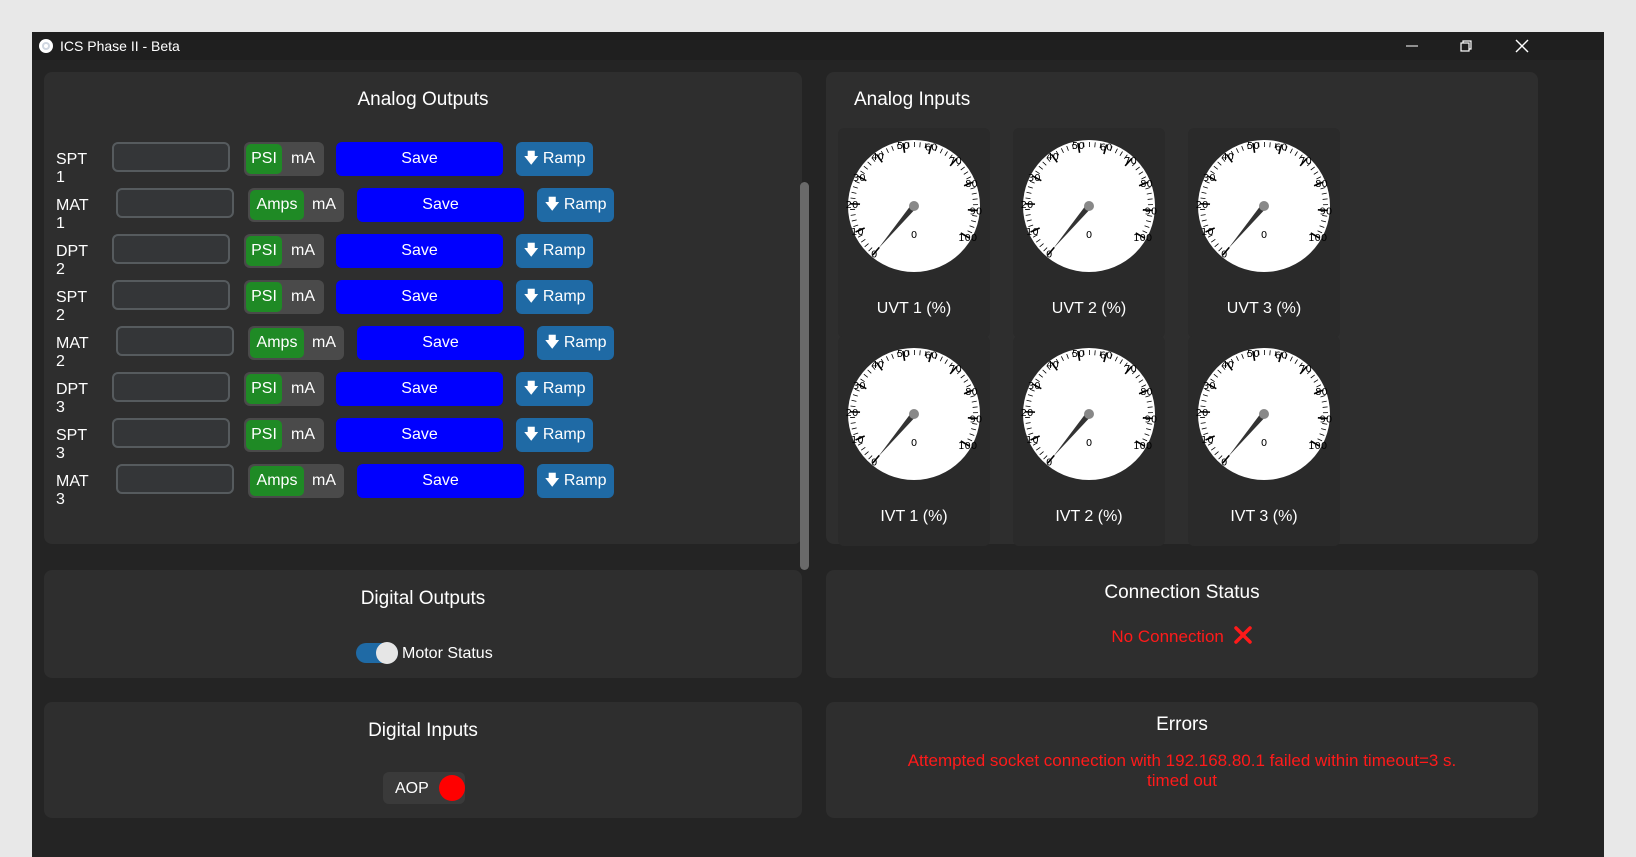 The height and width of the screenshot is (857, 1636). I want to click on app-icon, so click(46, 47).